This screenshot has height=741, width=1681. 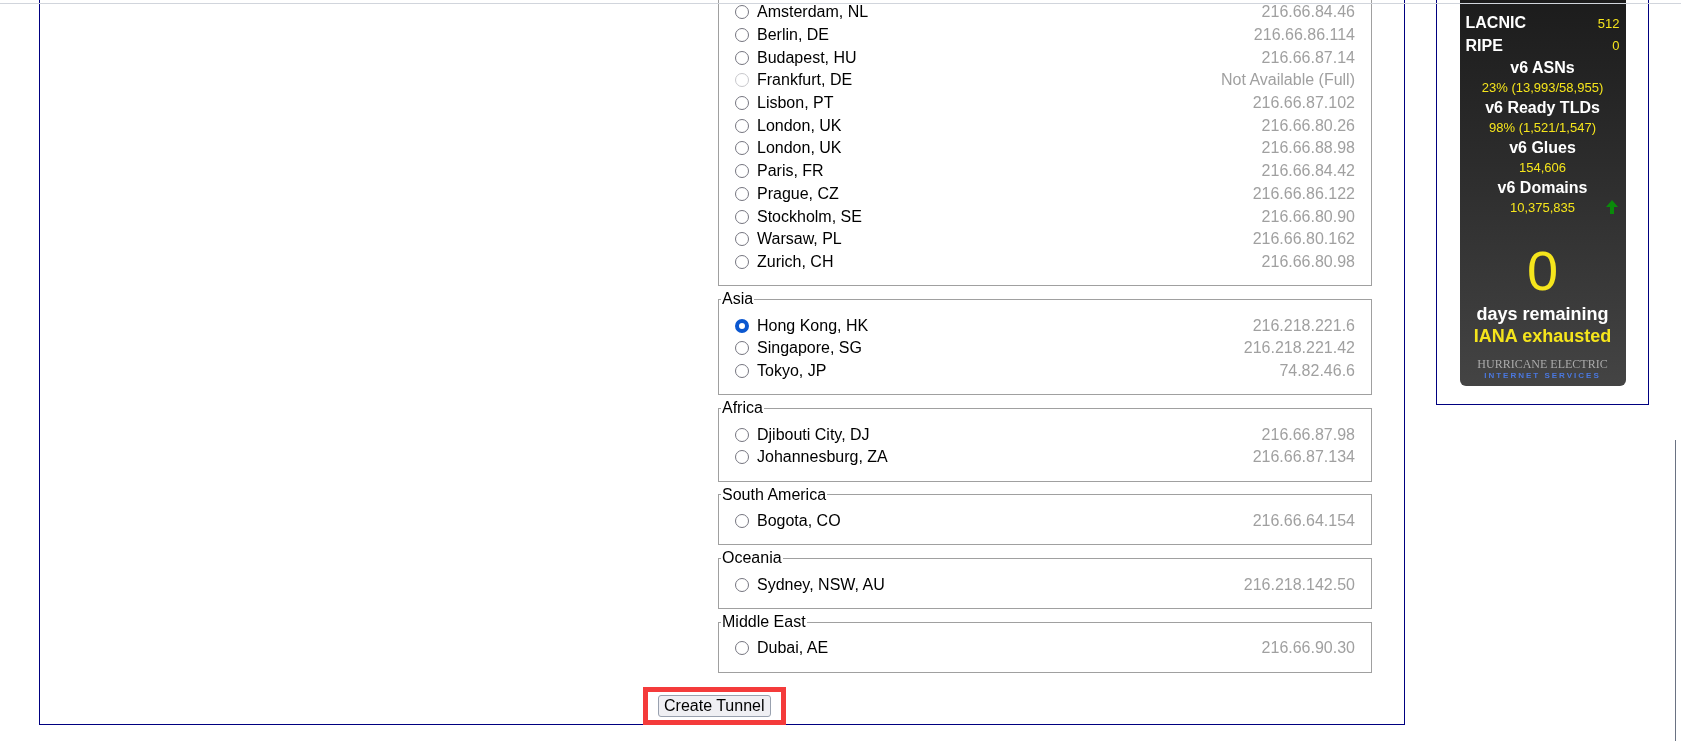 I want to click on location-label: Frankfurt, DE, so click(x=805, y=80).